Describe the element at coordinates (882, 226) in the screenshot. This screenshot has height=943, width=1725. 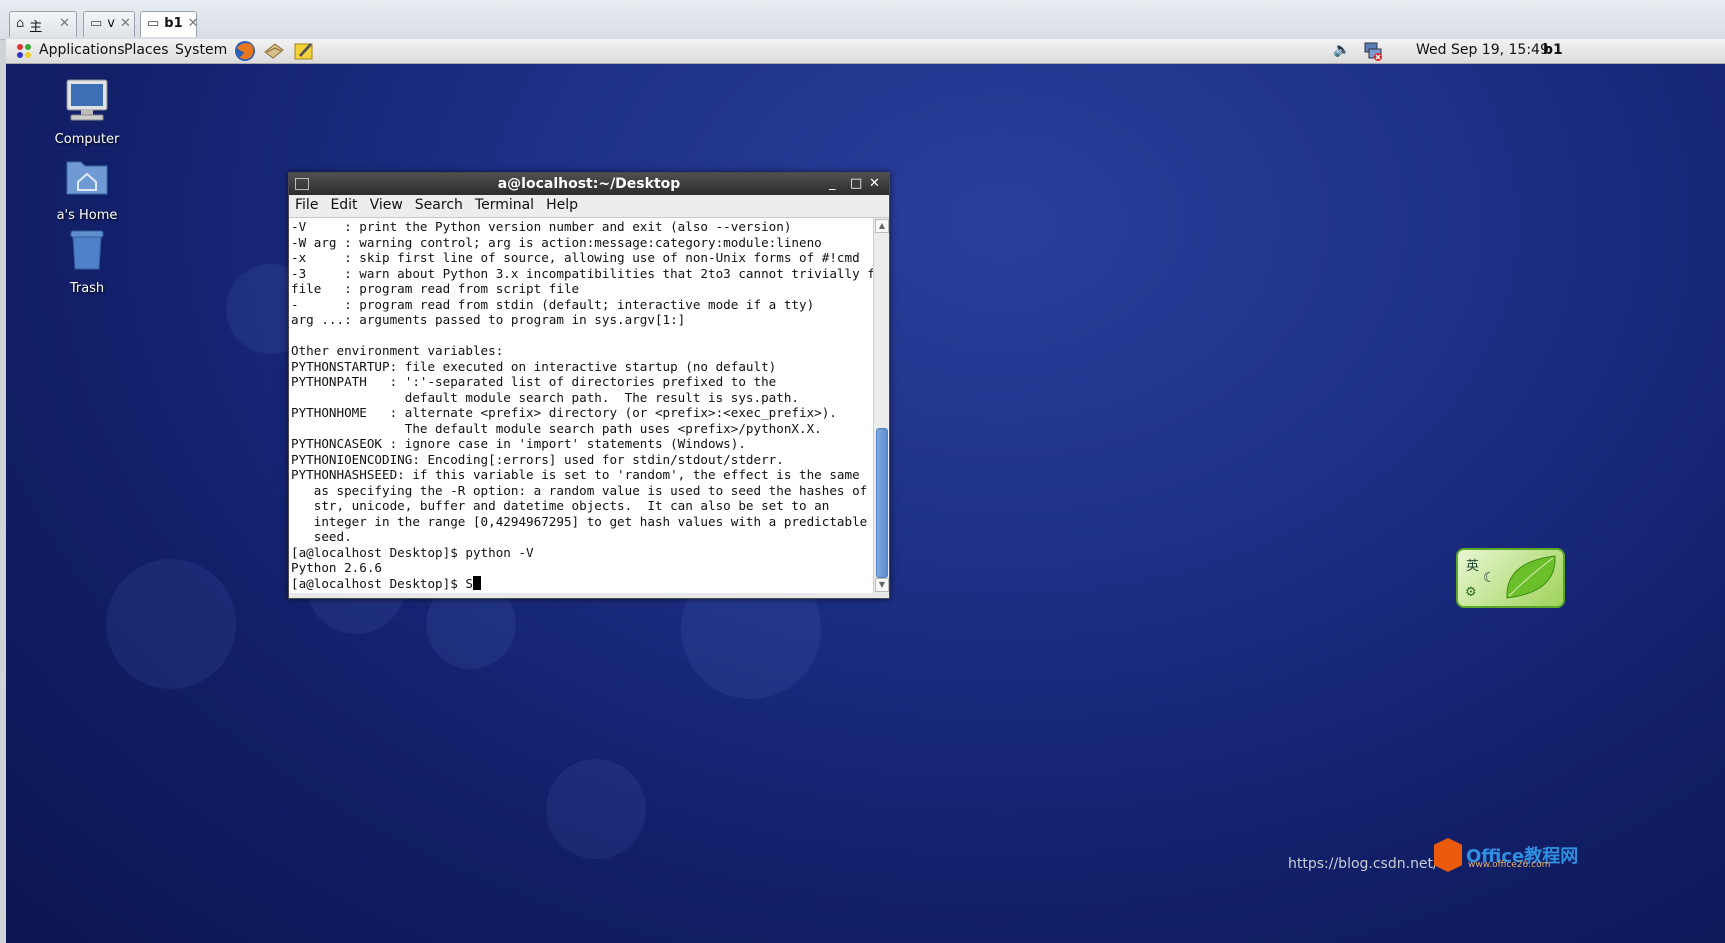
I see `scroll-up-icon: ▲` at that location.